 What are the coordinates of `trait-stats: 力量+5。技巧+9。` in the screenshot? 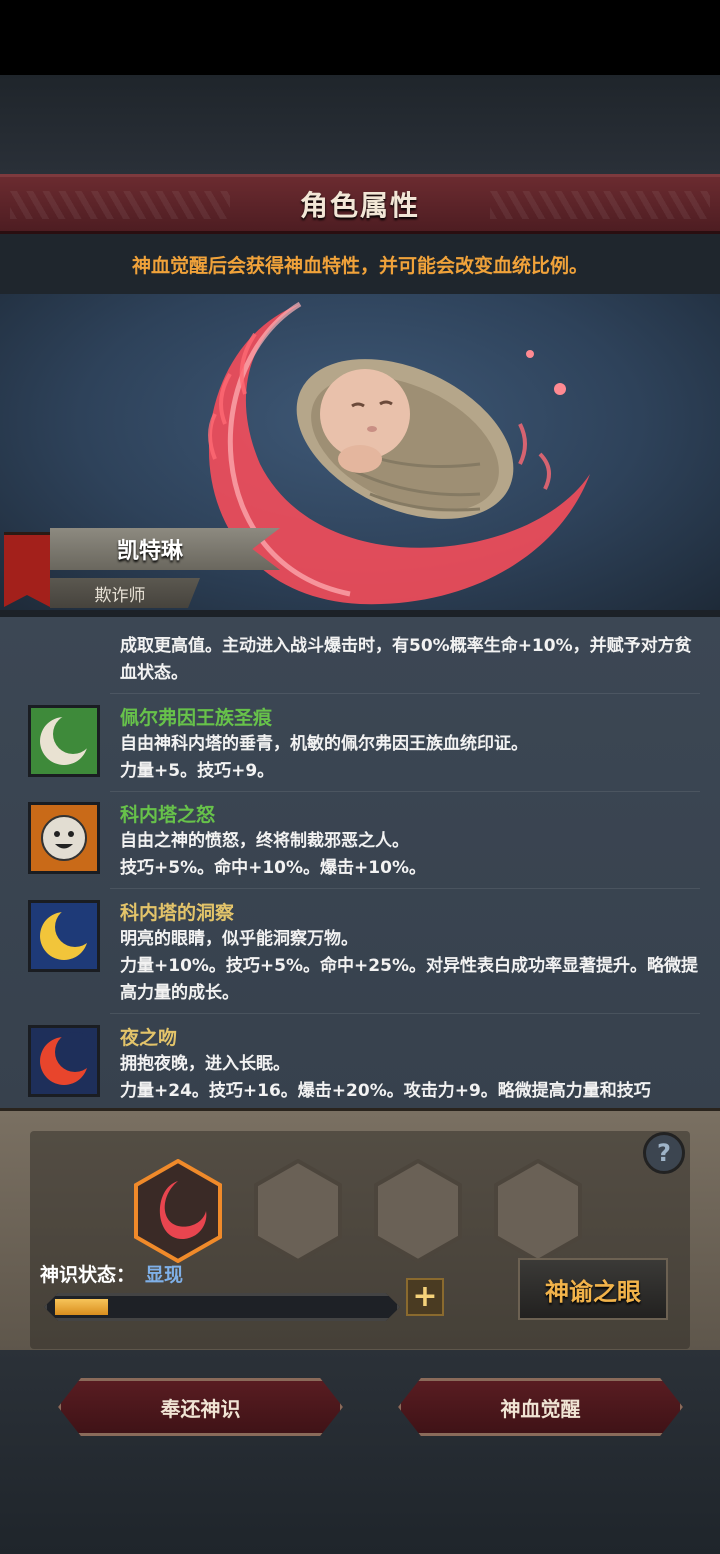 It's located at (197, 771).